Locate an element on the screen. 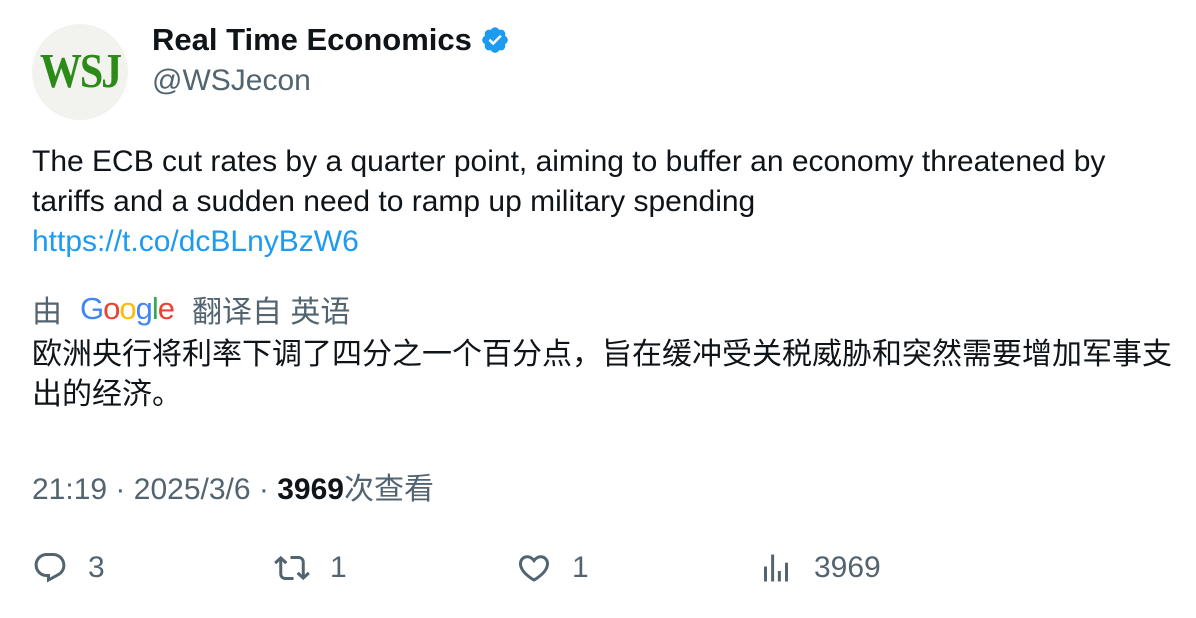 The height and width of the screenshot is (618, 1196). tweet-meta: 21:19 · 2025/3/6 · 3969次查看 is located at coordinates (233, 489).